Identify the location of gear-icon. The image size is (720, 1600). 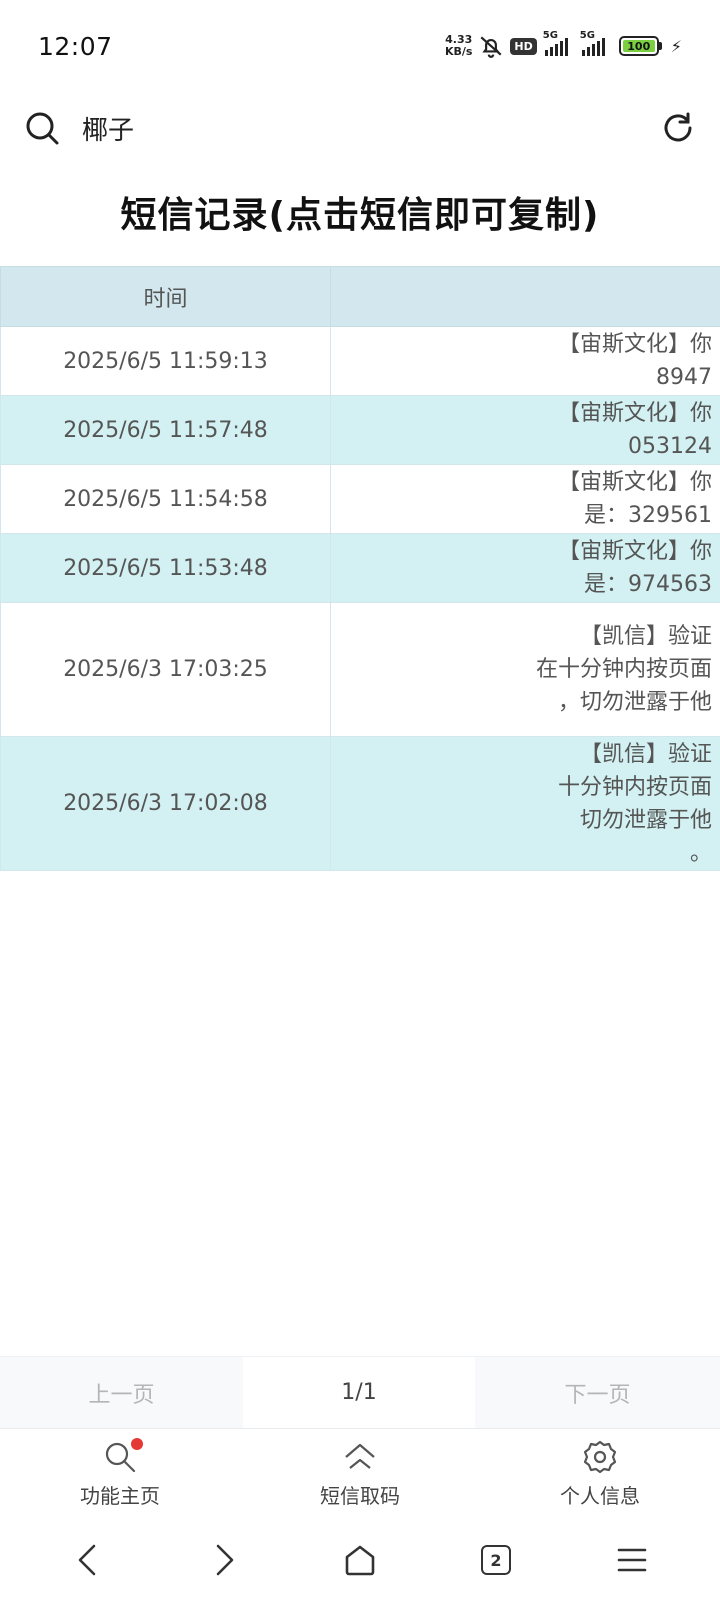
(600, 1457).